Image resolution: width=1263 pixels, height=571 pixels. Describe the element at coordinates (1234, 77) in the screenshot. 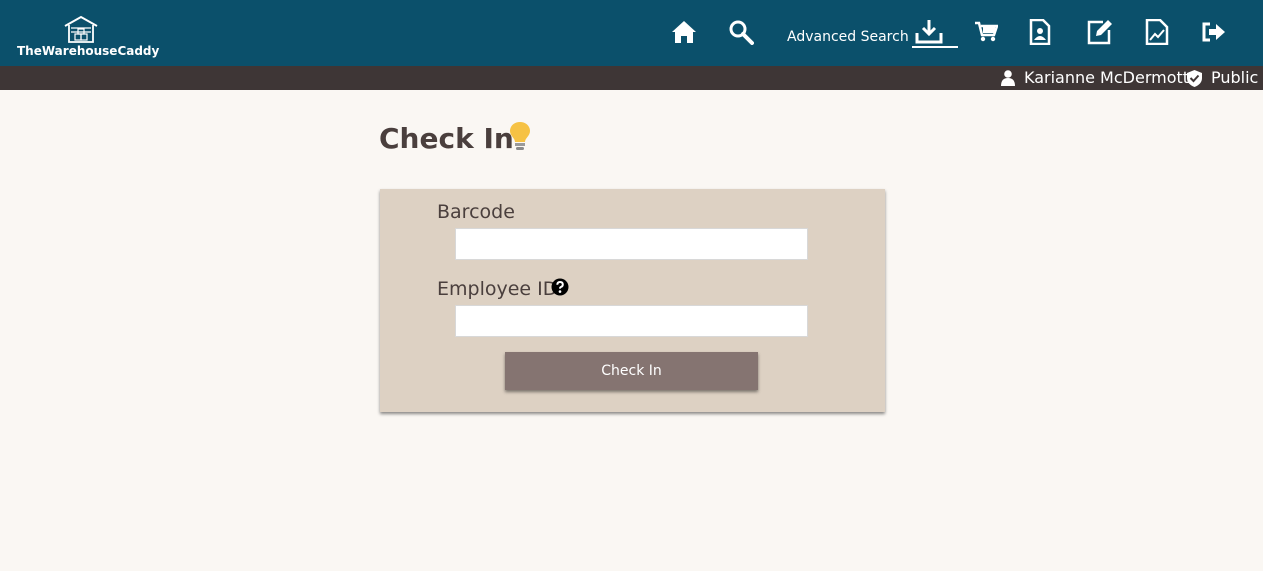

I see `user-role: Public` at that location.